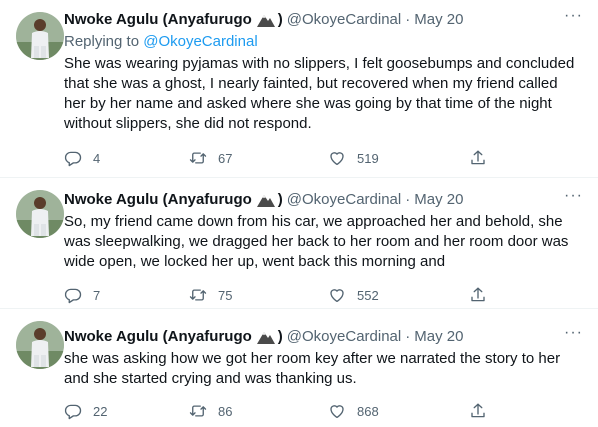  I want to click on action-bar: 22 86 868, so click(276, 411).